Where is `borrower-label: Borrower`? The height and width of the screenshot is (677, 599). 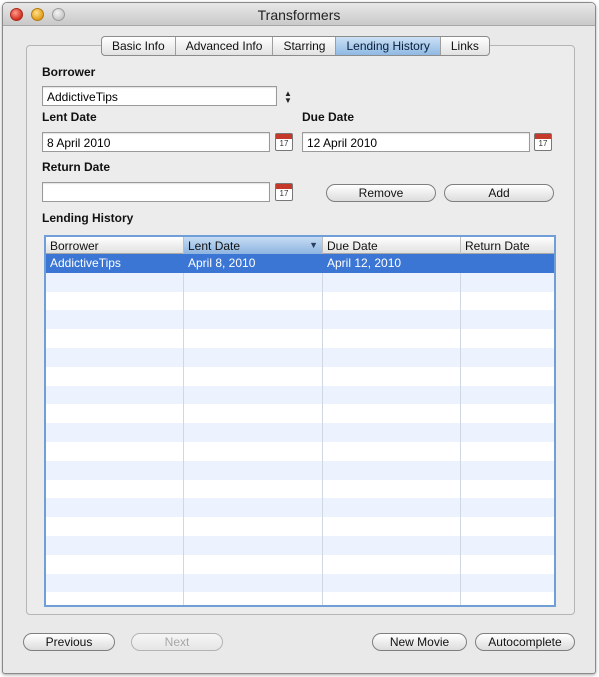 borrower-label: Borrower is located at coordinates (69, 72).